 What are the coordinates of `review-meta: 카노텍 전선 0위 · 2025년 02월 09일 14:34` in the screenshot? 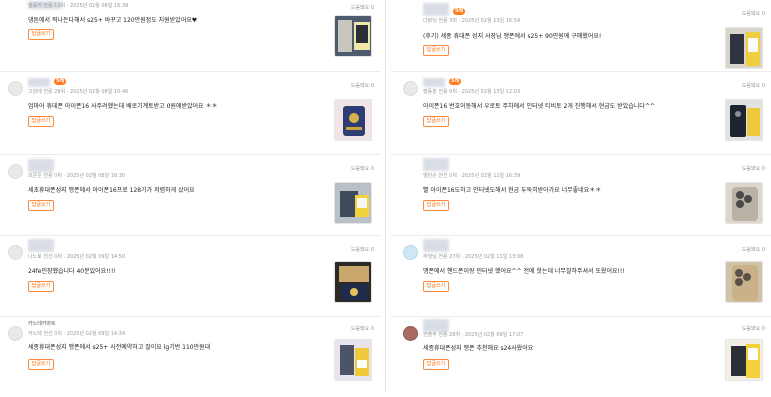 It's located at (77, 334).